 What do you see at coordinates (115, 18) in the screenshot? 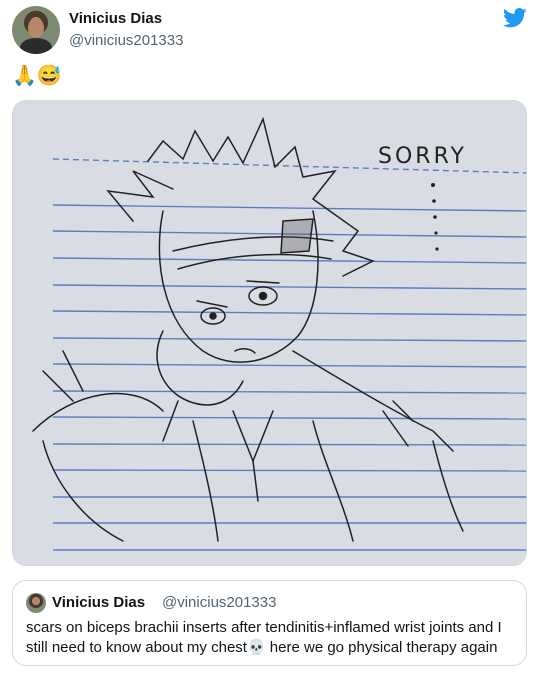
I see `author-name: Vinicius Dias` at bounding box center [115, 18].